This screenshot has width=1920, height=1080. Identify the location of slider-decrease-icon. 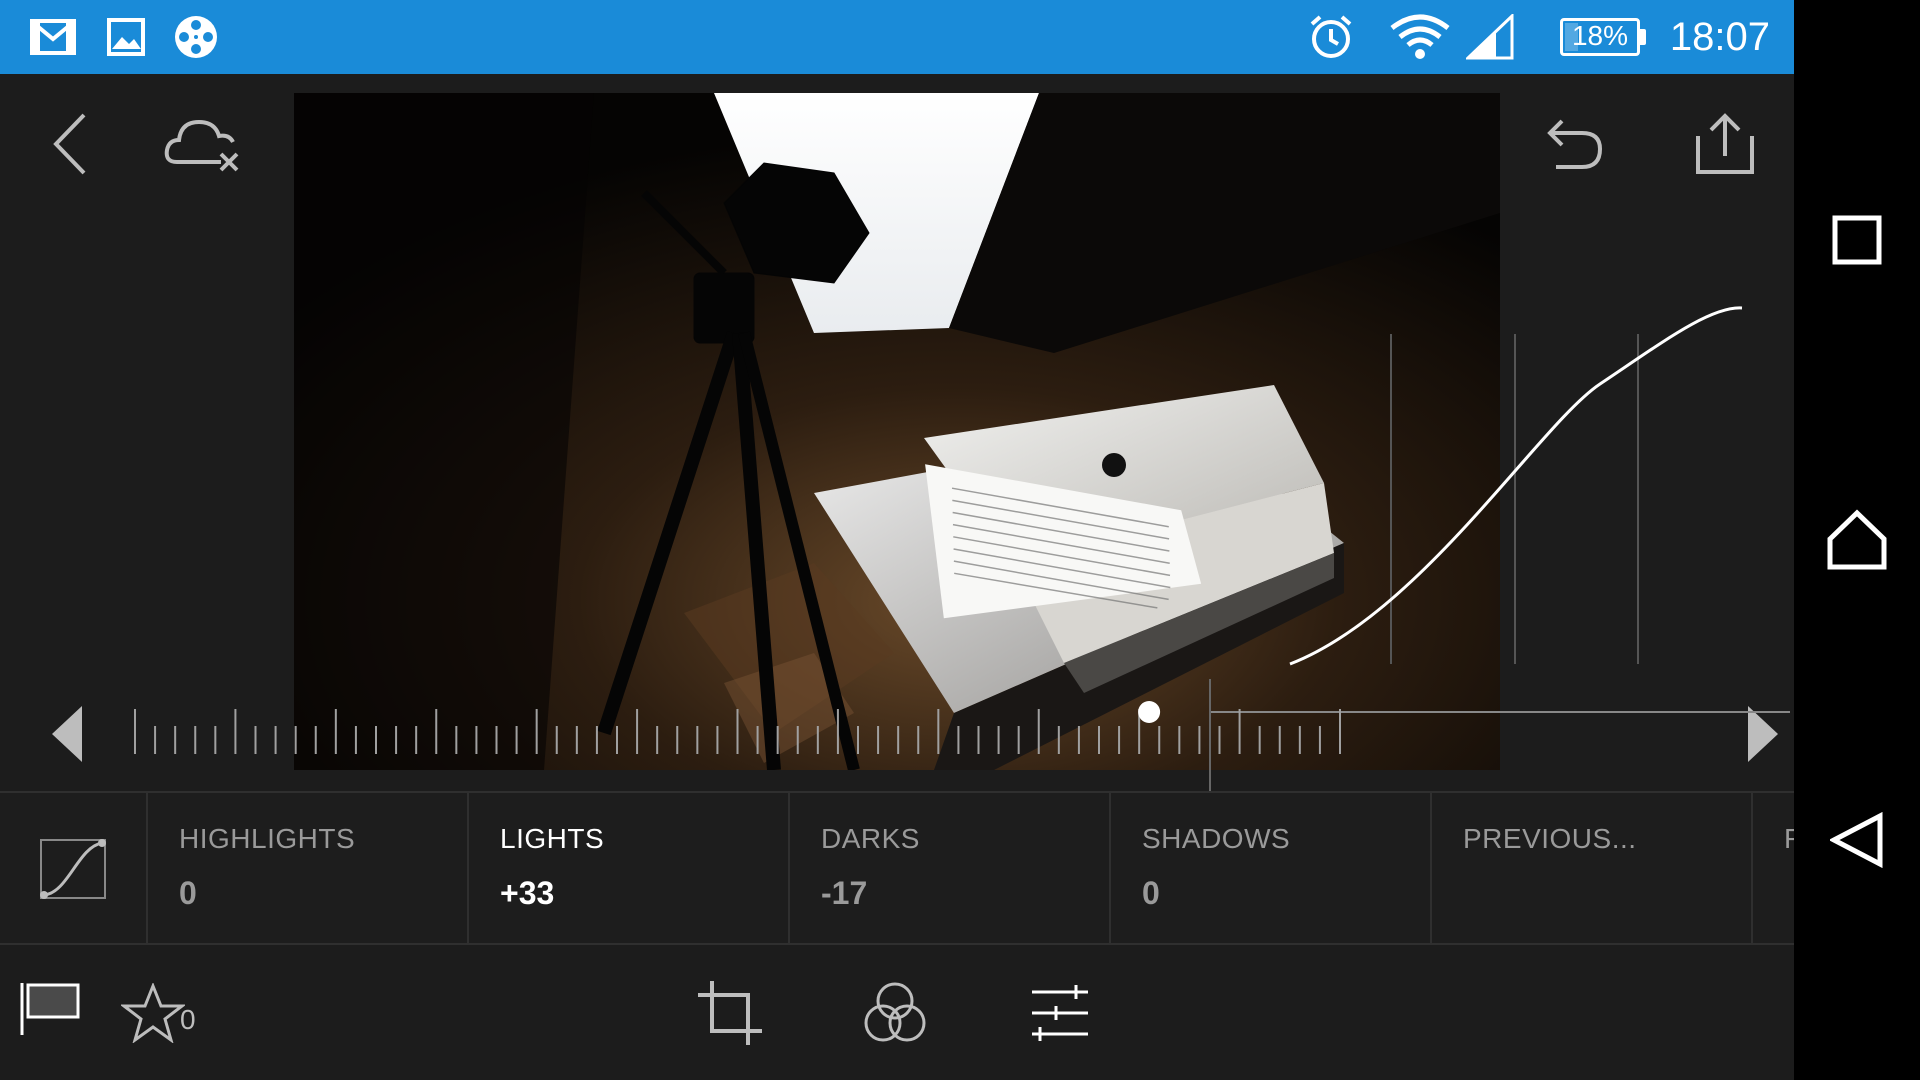
(67, 734).